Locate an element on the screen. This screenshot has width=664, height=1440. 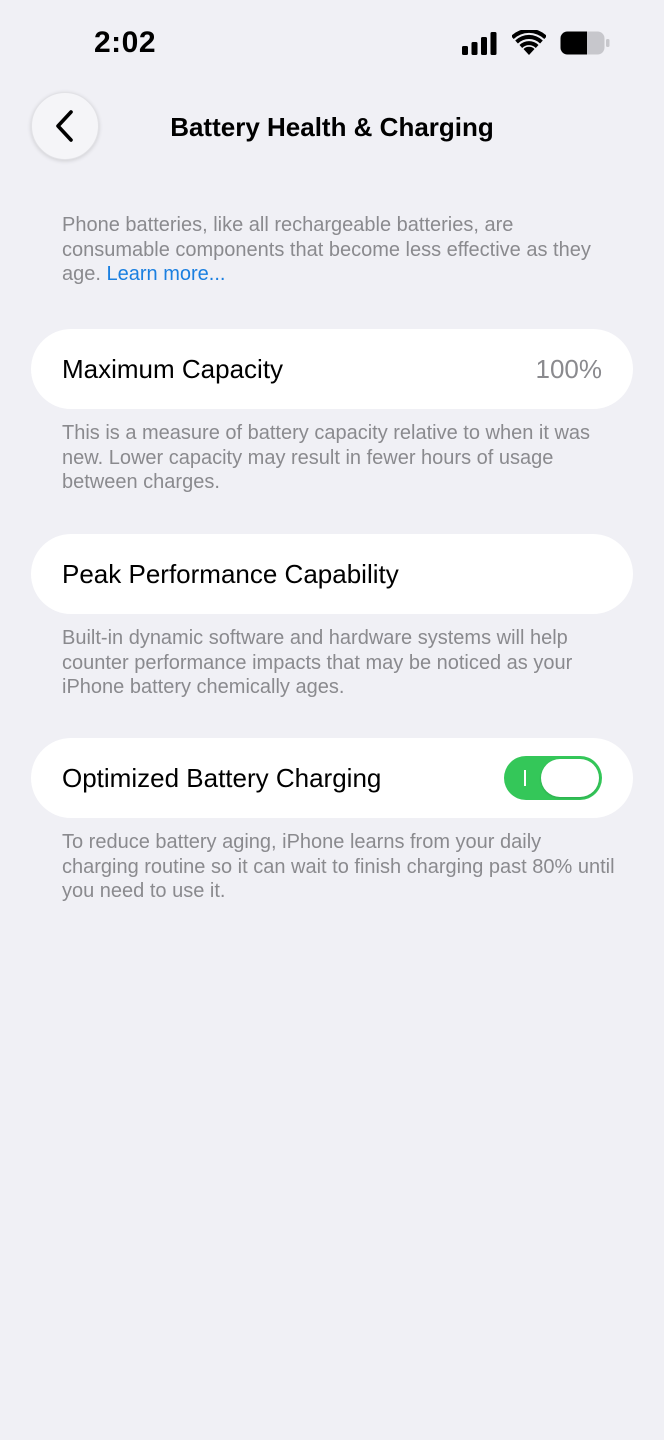
toggle-on-indicator is located at coordinates (525, 778).